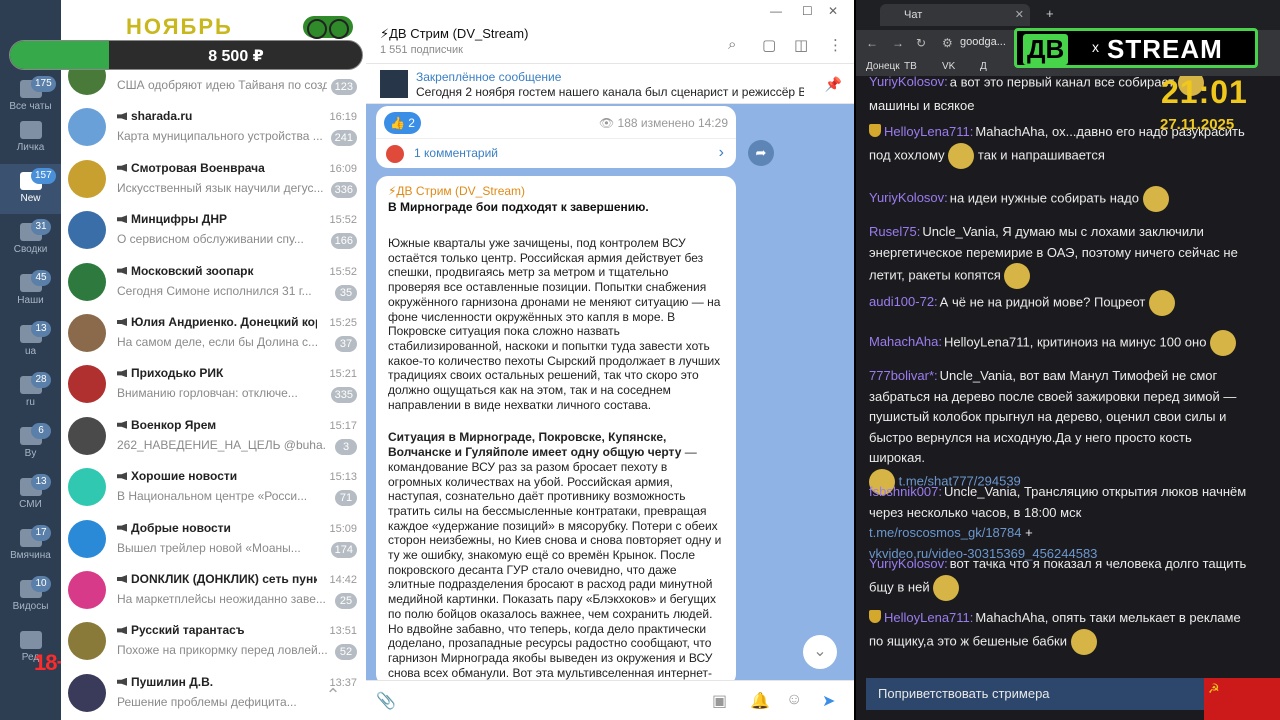 The height and width of the screenshot is (720, 1280). What do you see at coordinates (955, 15) in the screenshot?
I see `browser-tab: Чат ✕` at bounding box center [955, 15].